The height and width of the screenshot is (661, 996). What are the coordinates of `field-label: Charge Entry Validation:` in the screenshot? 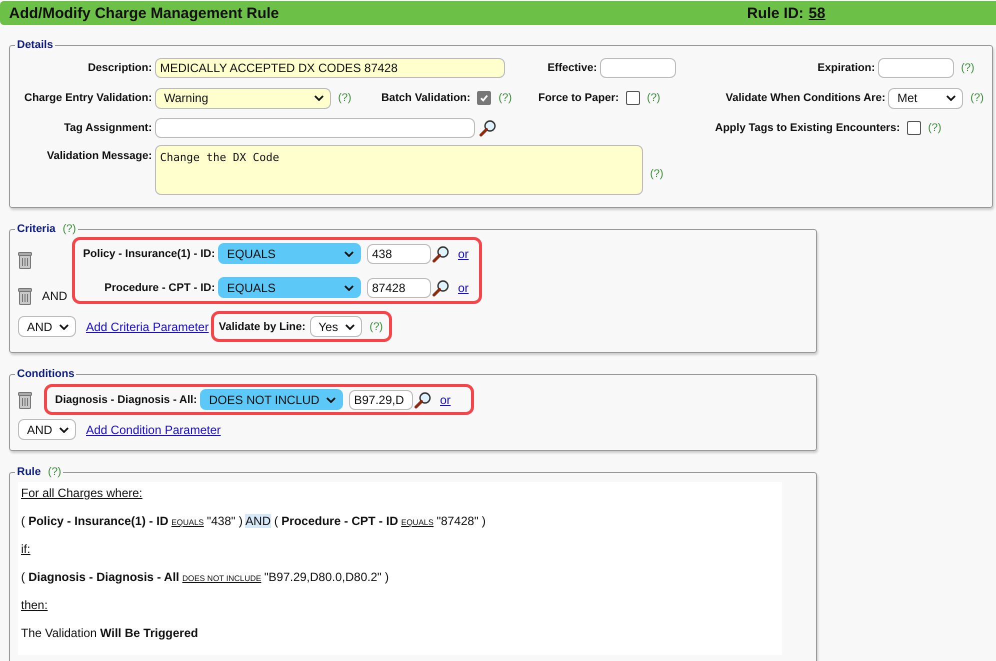 It's located at (87, 98).